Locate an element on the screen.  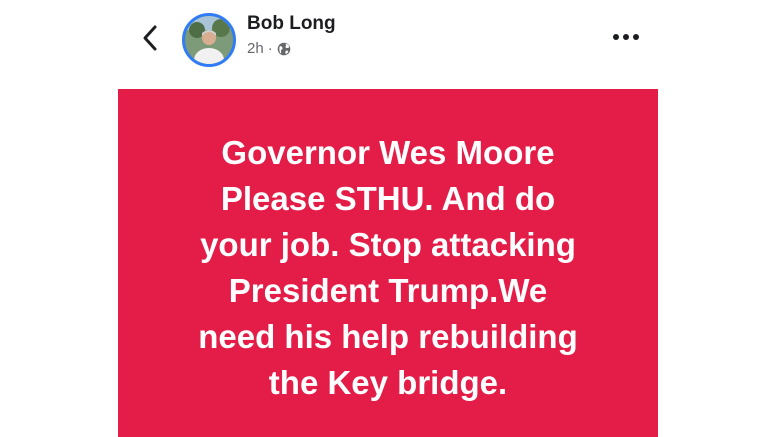
globe-icon is located at coordinates (283, 48).